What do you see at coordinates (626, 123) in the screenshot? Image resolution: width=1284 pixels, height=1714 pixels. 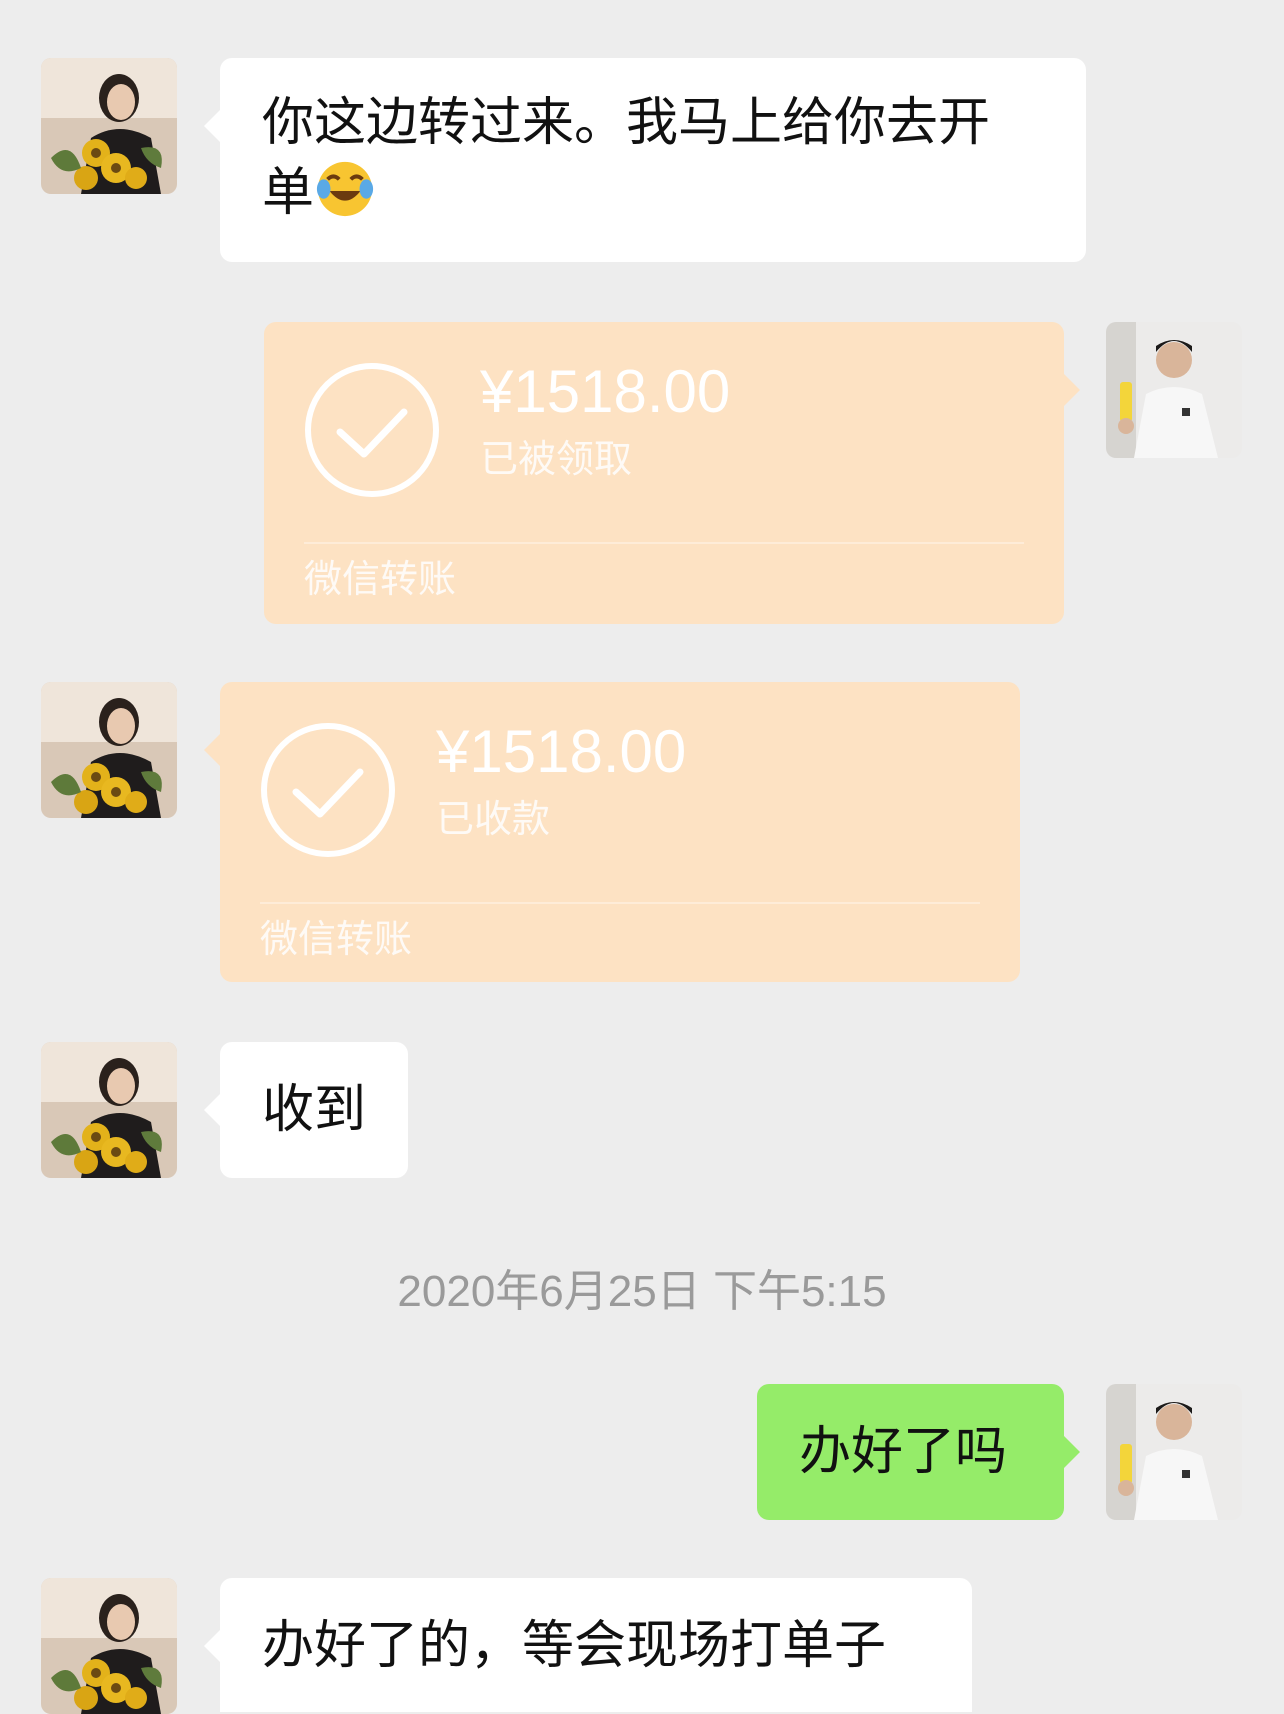 I see `message-text-line-1: 你这边转过来。我马上给你去开` at bounding box center [626, 123].